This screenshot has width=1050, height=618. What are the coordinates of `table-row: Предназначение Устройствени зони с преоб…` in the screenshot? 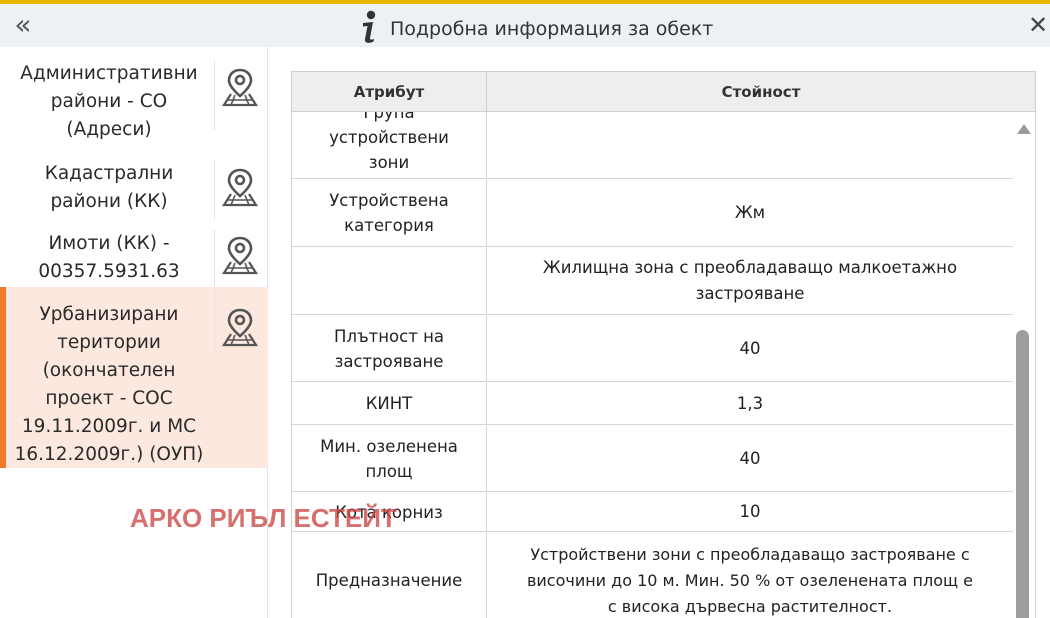 It's located at (652, 575).